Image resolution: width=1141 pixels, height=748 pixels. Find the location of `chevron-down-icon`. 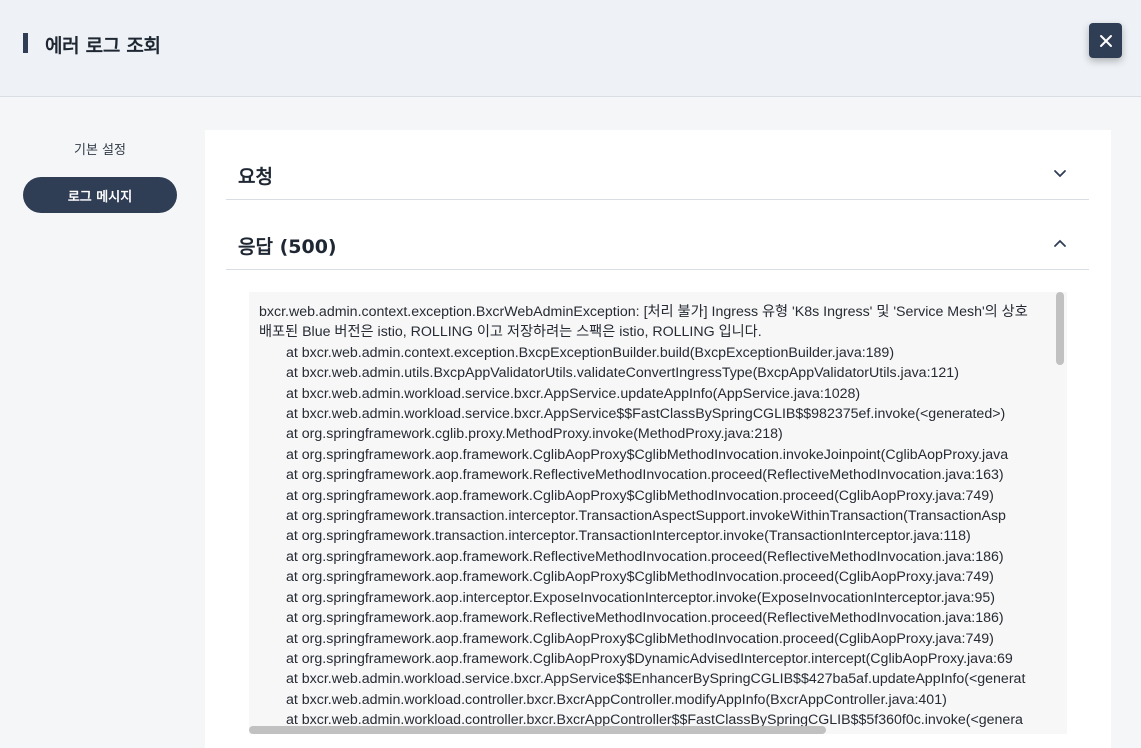

chevron-down-icon is located at coordinates (1060, 174).